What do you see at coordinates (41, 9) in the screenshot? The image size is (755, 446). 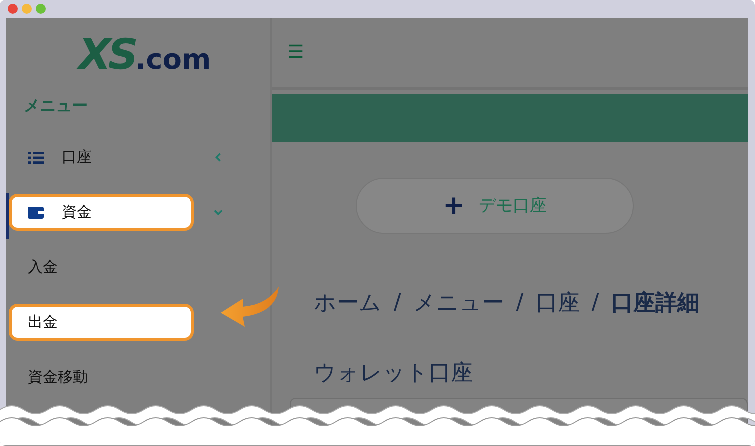 I see `maximize-dot` at bounding box center [41, 9].